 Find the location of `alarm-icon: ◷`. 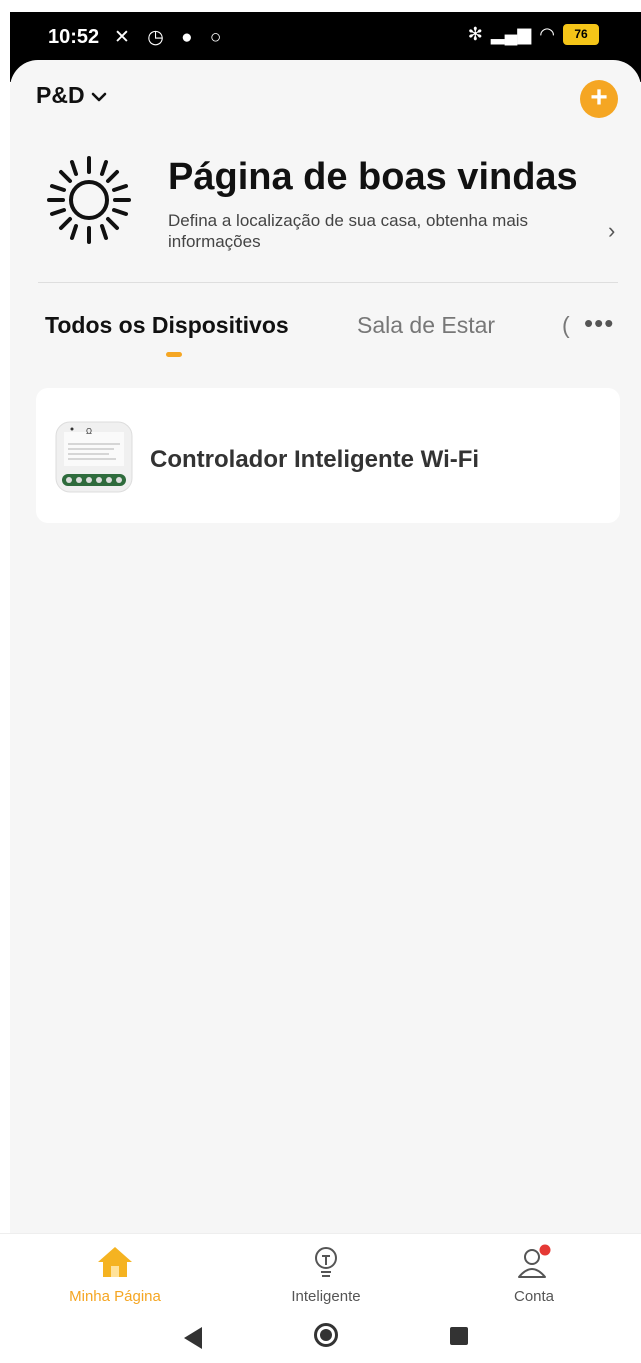

alarm-icon: ◷ is located at coordinates (158, 37).